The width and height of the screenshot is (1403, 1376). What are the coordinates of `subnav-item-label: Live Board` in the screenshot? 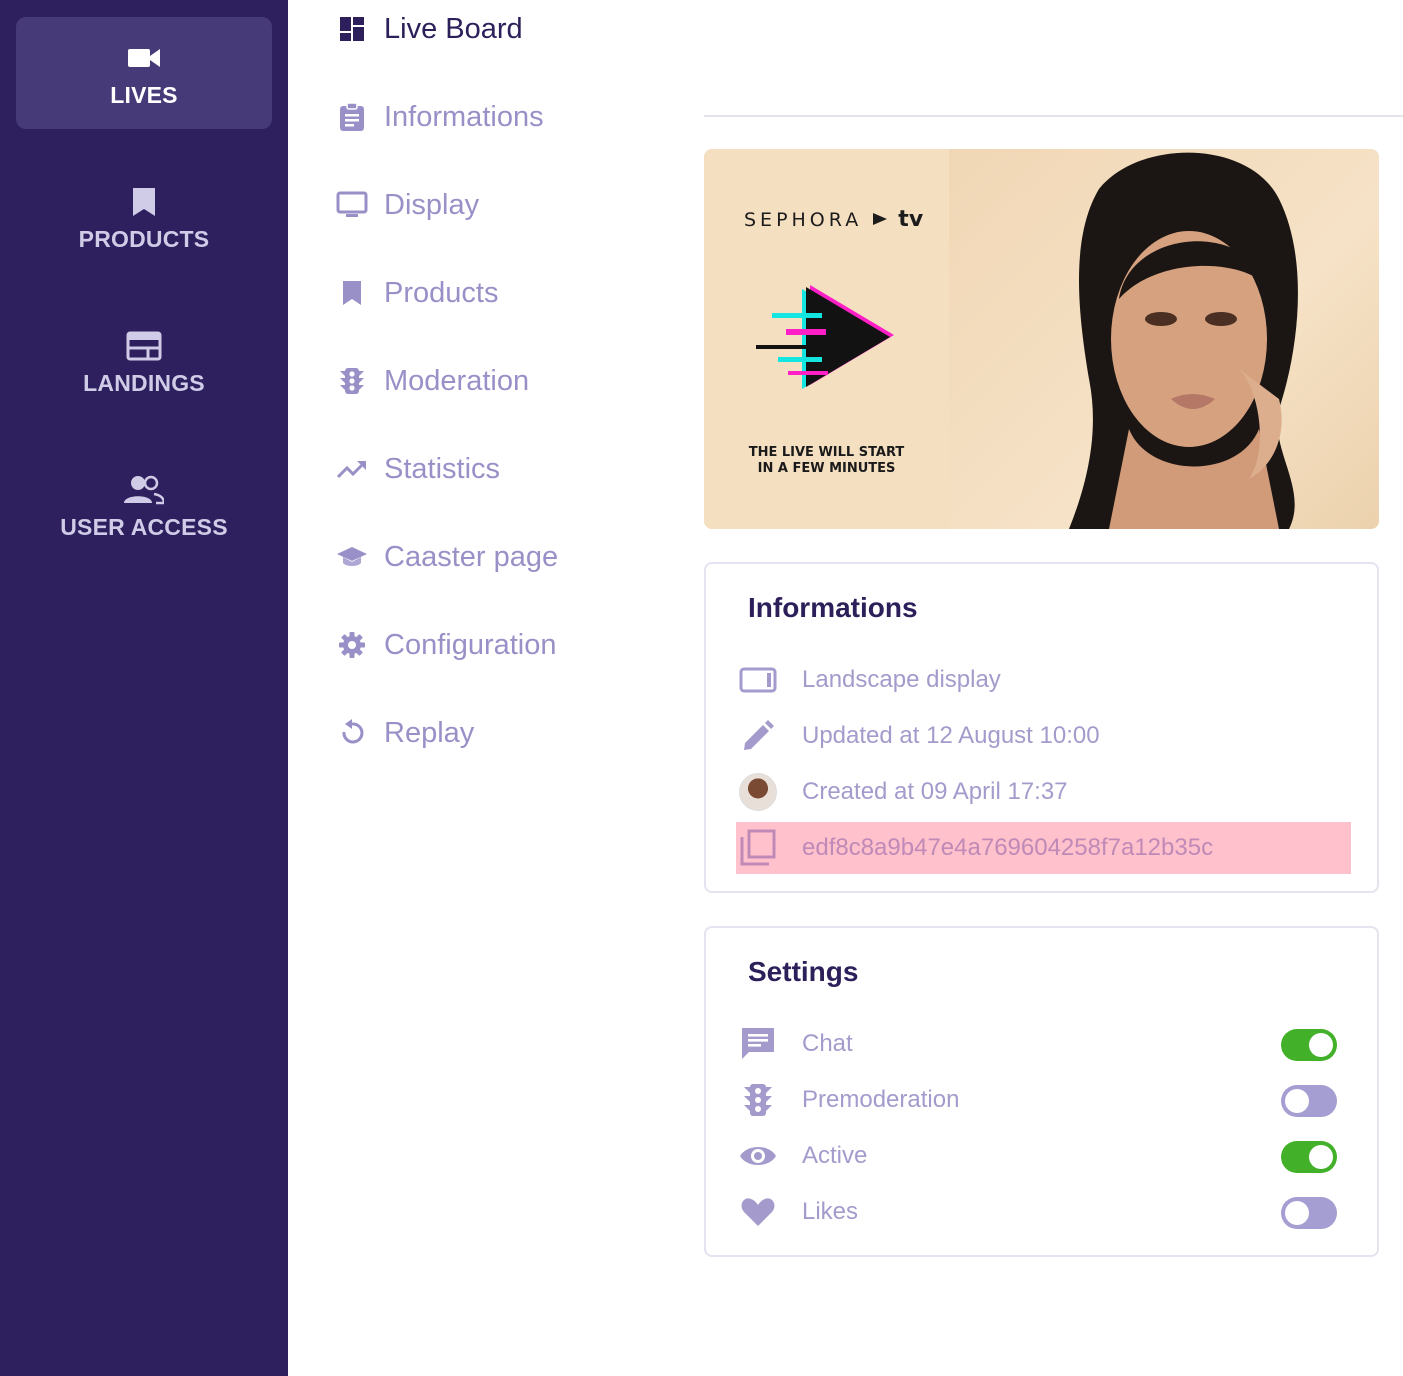 It's located at (453, 28).